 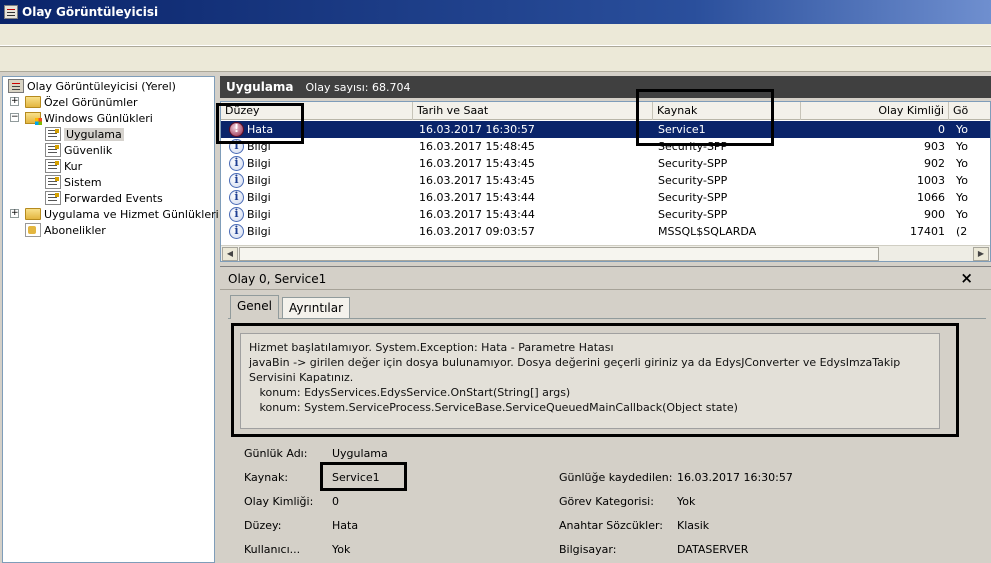 I want to click on tree-item-label: Güvenlik, so click(x=88, y=150).